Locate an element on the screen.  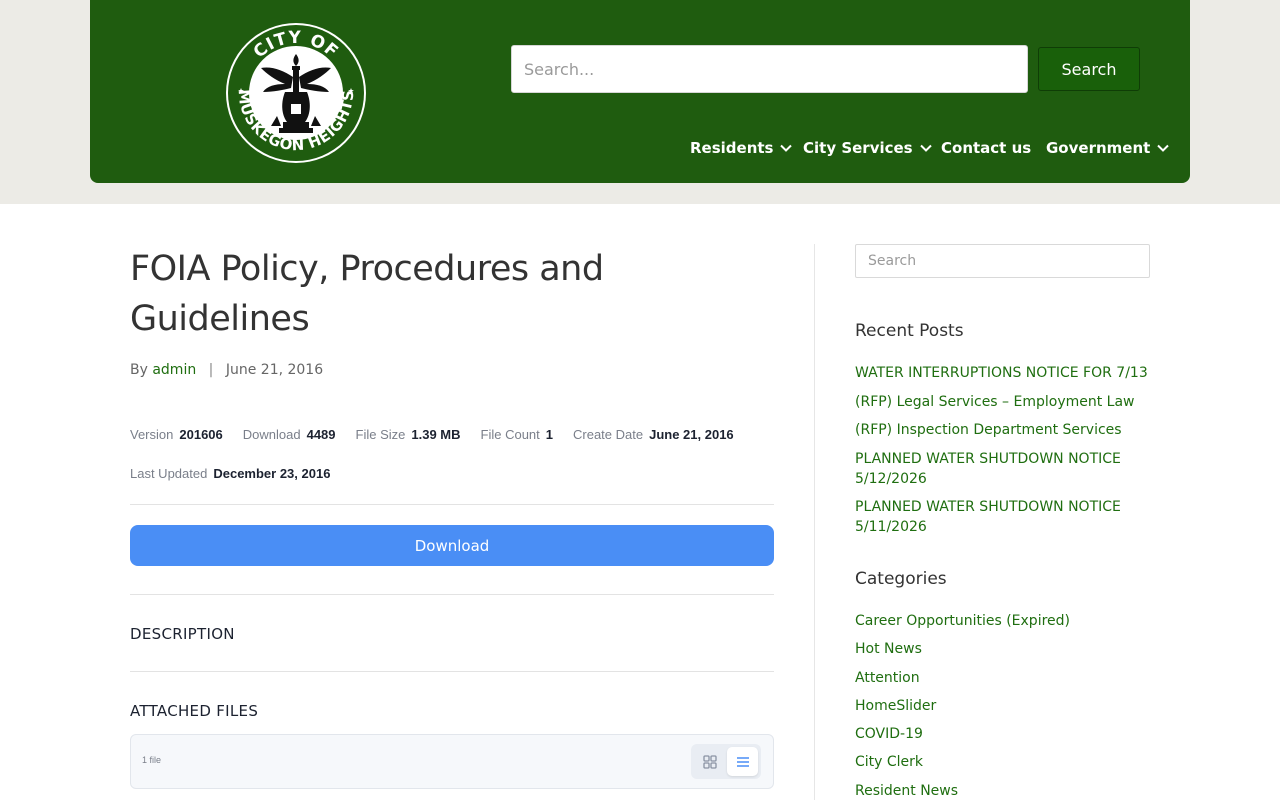
recent-posts-title: Recent Posts is located at coordinates (909, 331).